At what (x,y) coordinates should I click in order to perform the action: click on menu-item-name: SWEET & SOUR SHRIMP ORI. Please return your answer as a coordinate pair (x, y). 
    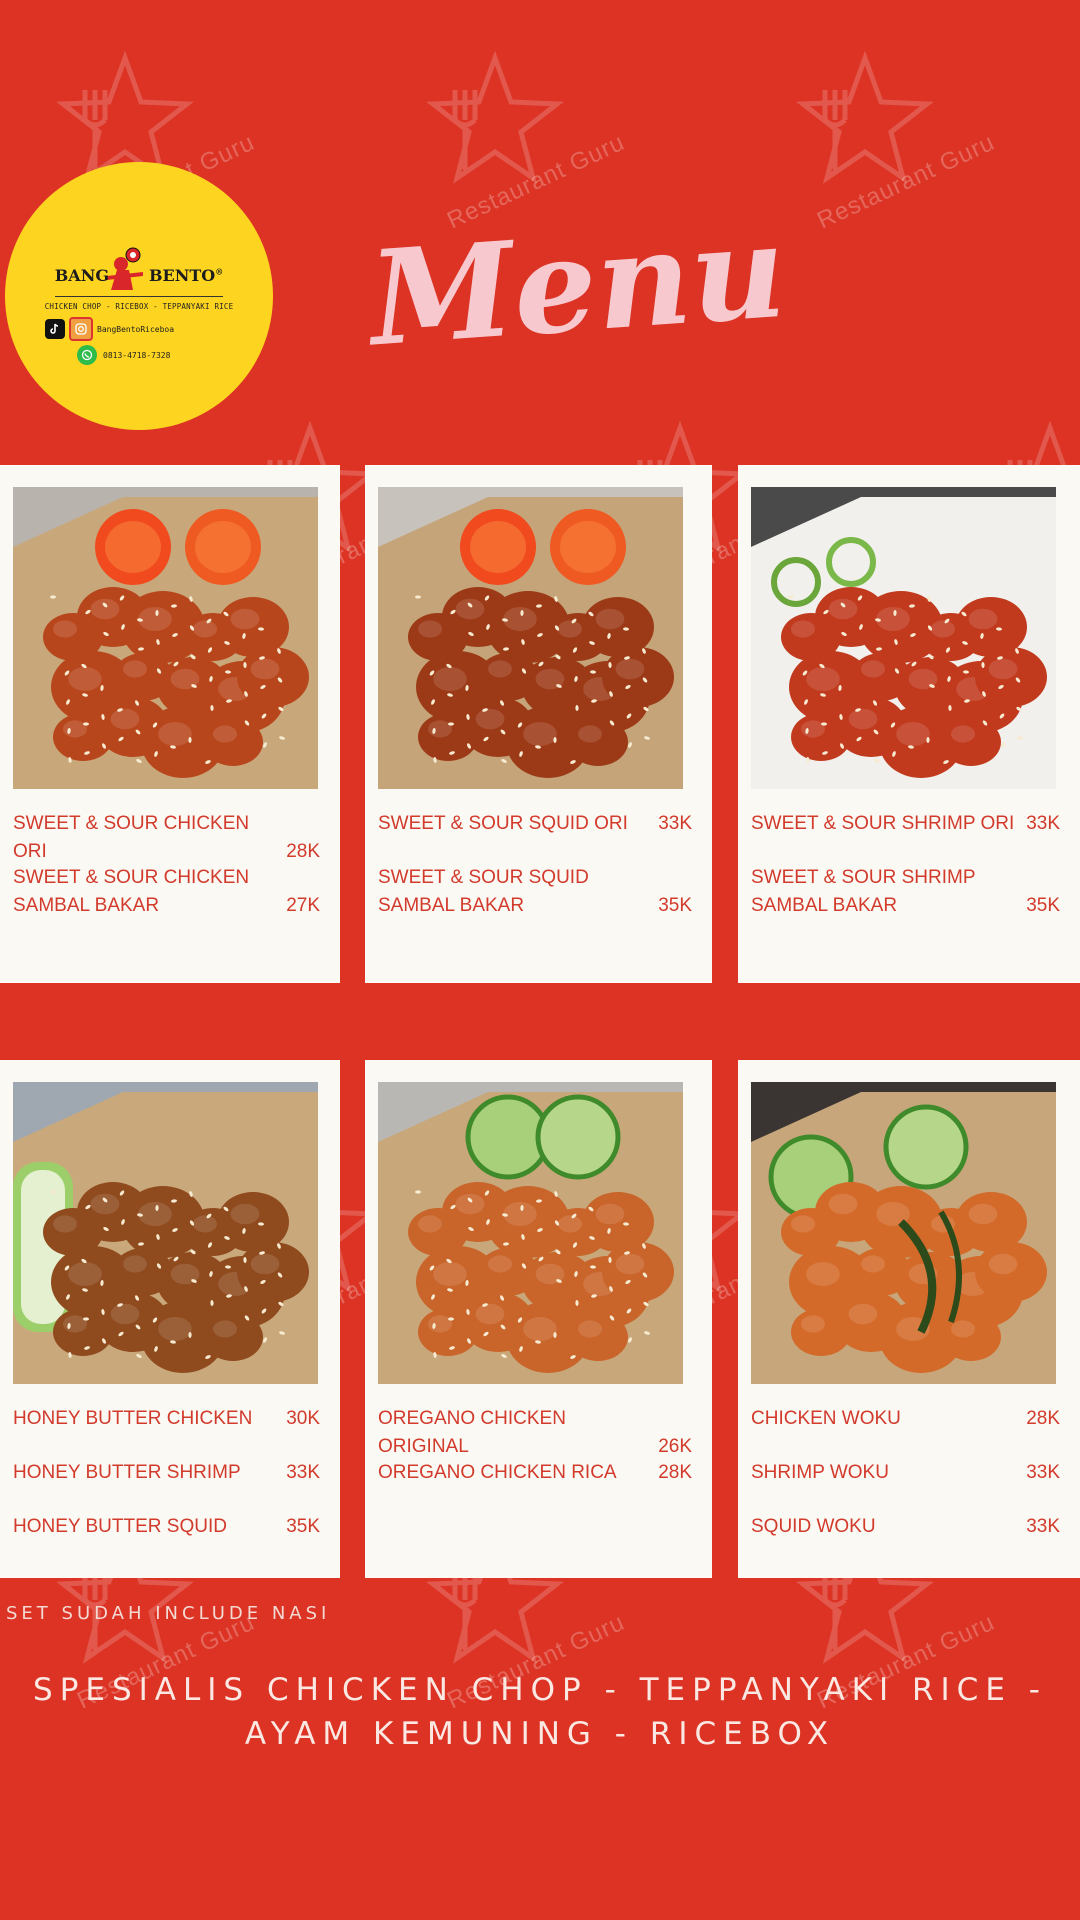
    Looking at the image, I should click on (882, 824).